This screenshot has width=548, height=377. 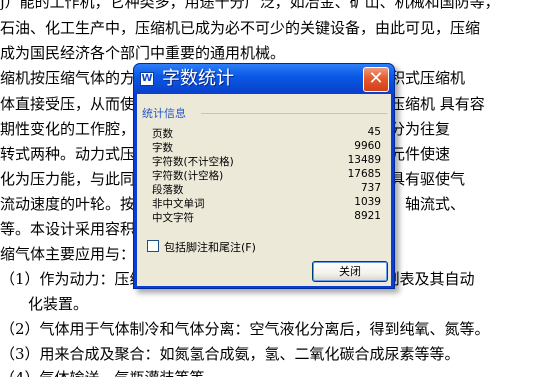 What do you see at coordinates (367, 216) in the screenshot?
I see `stat-value: 8921` at bounding box center [367, 216].